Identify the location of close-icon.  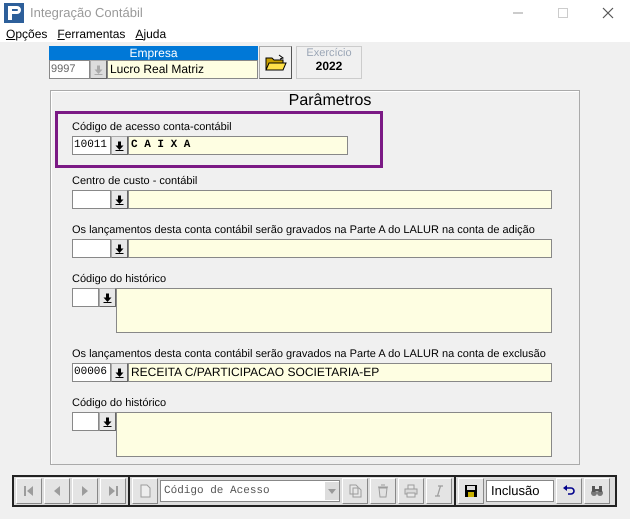
(608, 12).